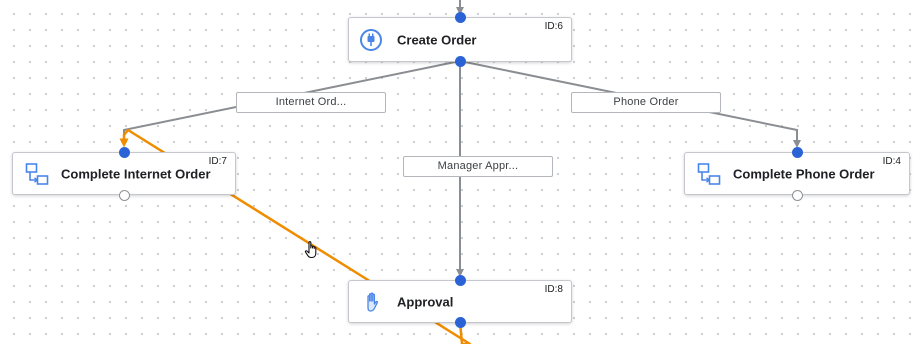 The height and width of the screenshot is (344, 914). Describe the element at coordinates (460, 61) in the screenshot. I see `output-port-create-order` at that location.